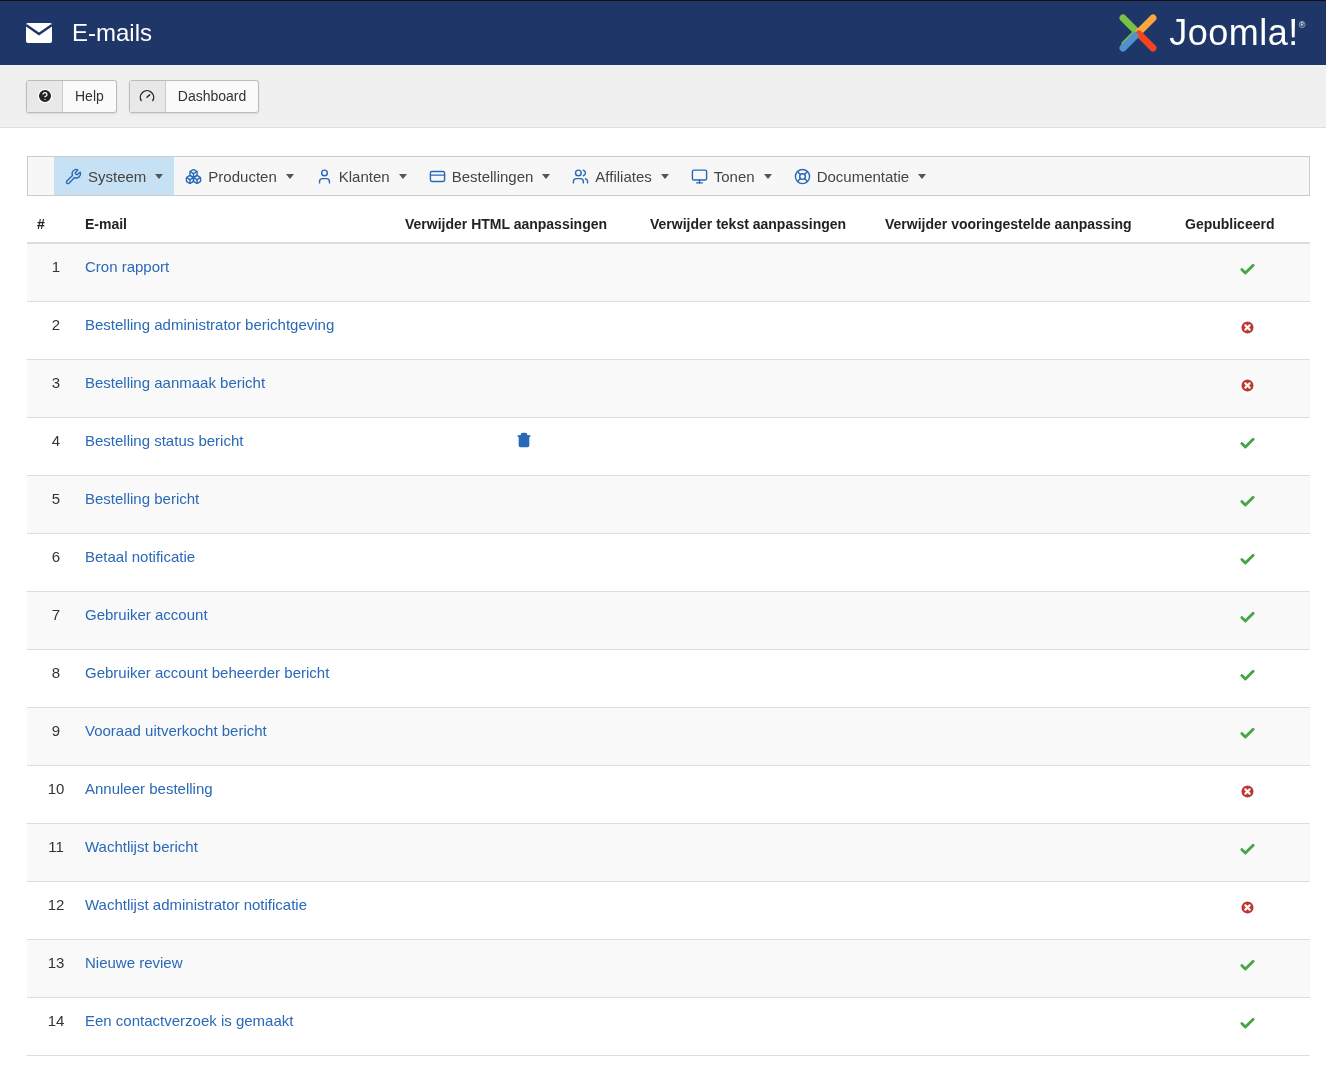  What do you see at coordinates (56, 672) in the screenshot?
I see `row-number: 8` at bounding box center [56, 672].